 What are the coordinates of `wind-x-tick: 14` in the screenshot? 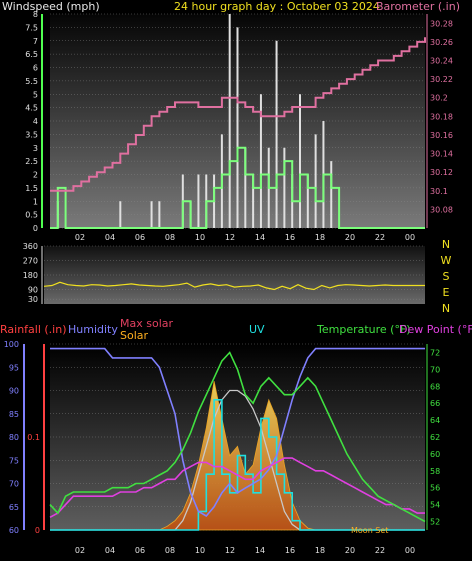 It's located at (260, 237).